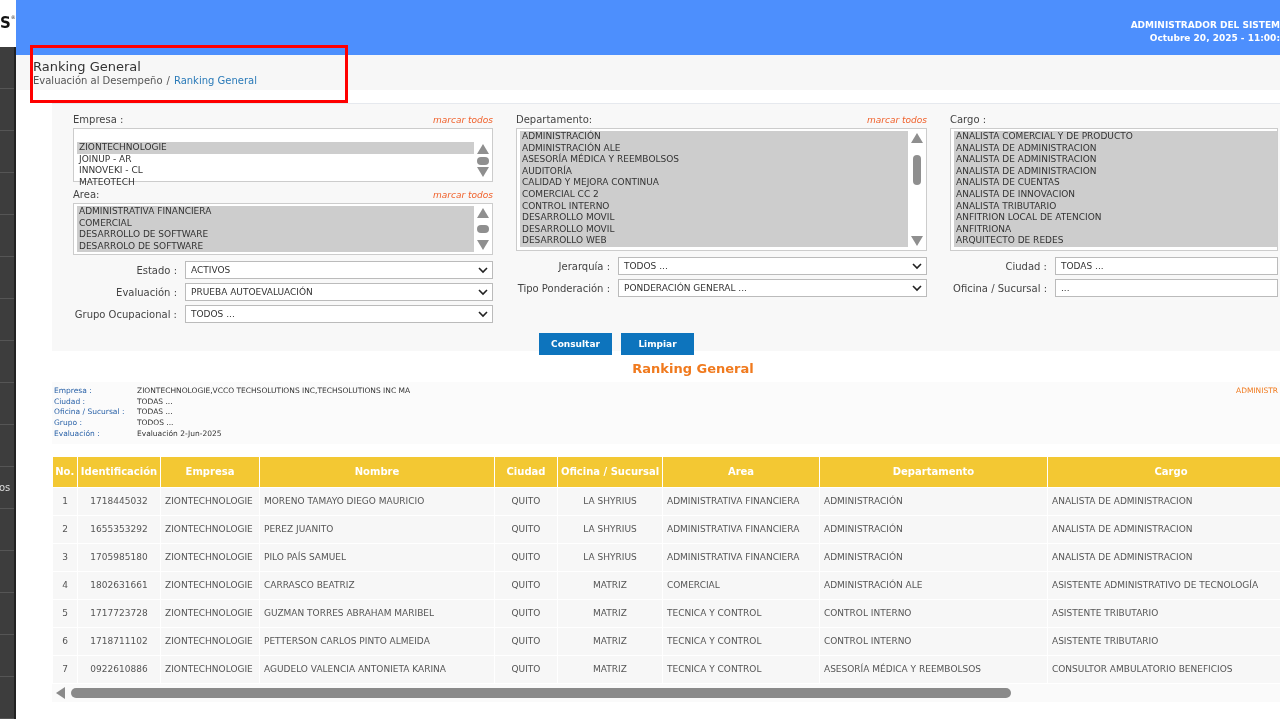 The height and width of the screenshot is (719, 1280). I want to click on list-option: ADMINISTRACIÓN, so click(714, 137).